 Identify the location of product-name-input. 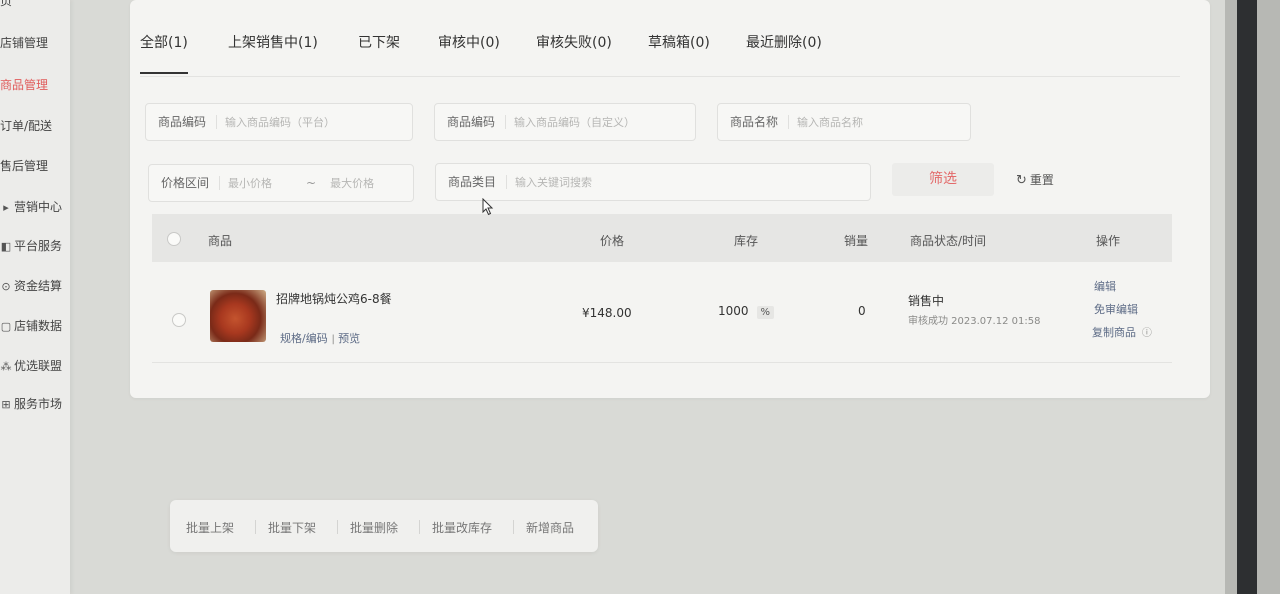
(879, 122).